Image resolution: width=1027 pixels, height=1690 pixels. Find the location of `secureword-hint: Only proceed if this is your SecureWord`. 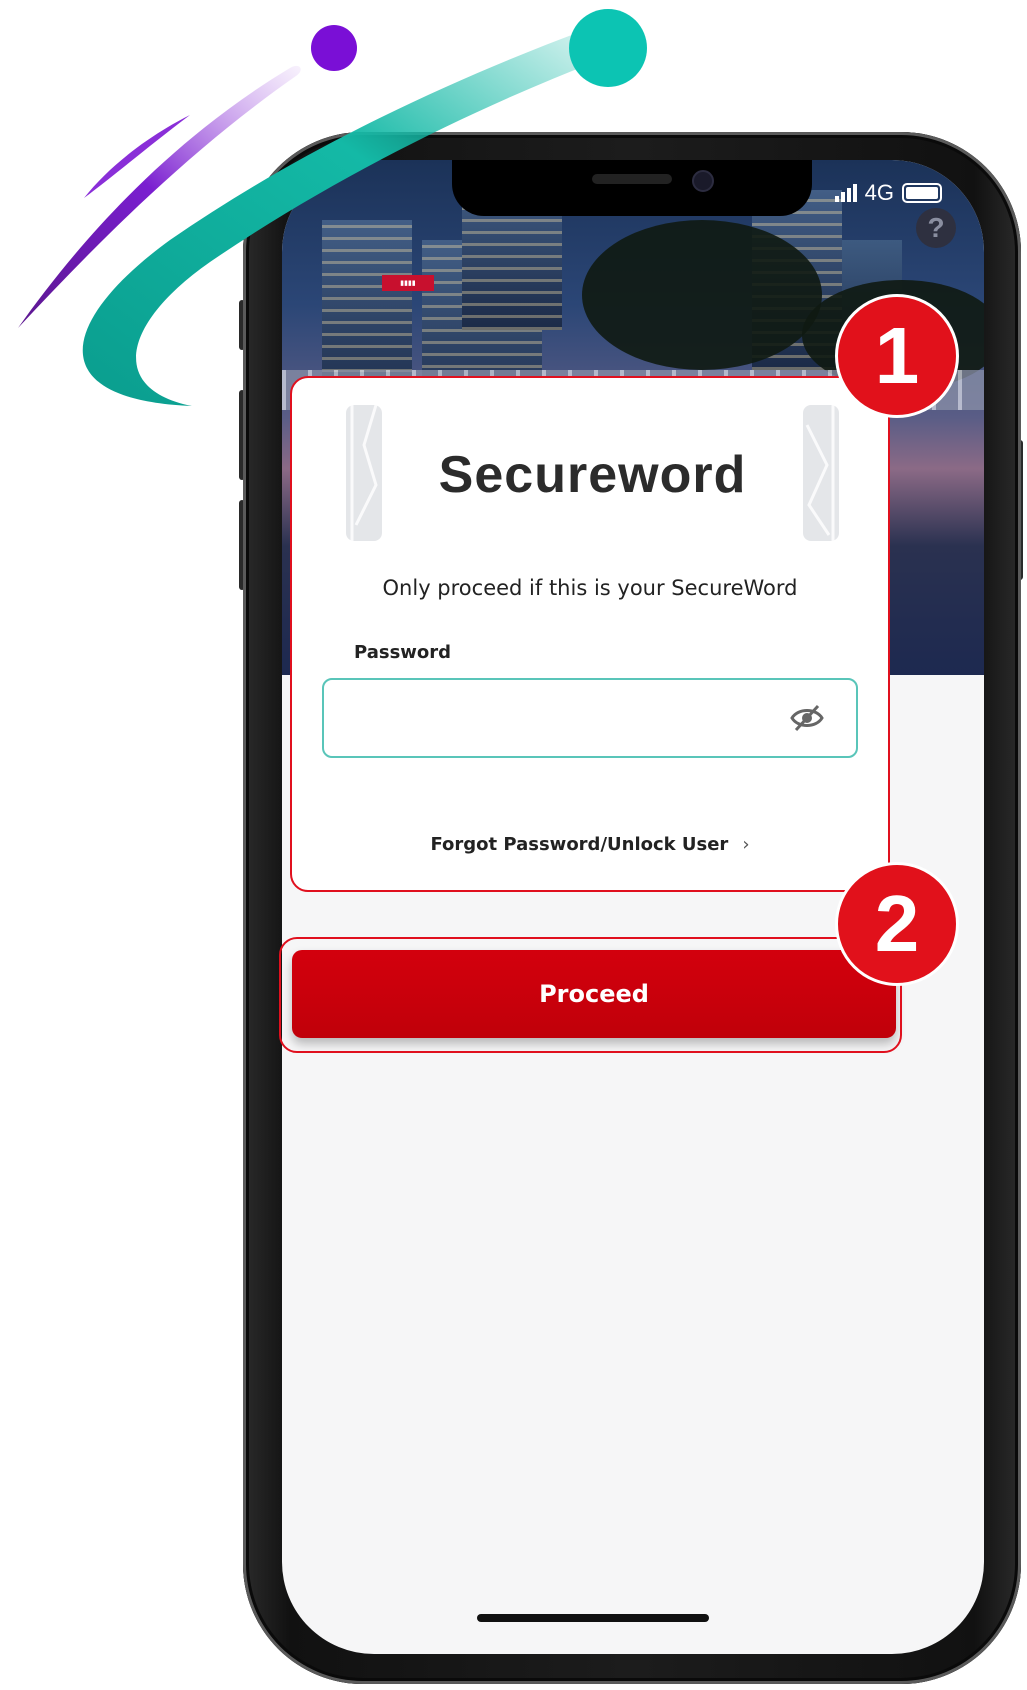

secureword-hint: Only proceed if this is your SecureWord is located at coordinates (590, 588).